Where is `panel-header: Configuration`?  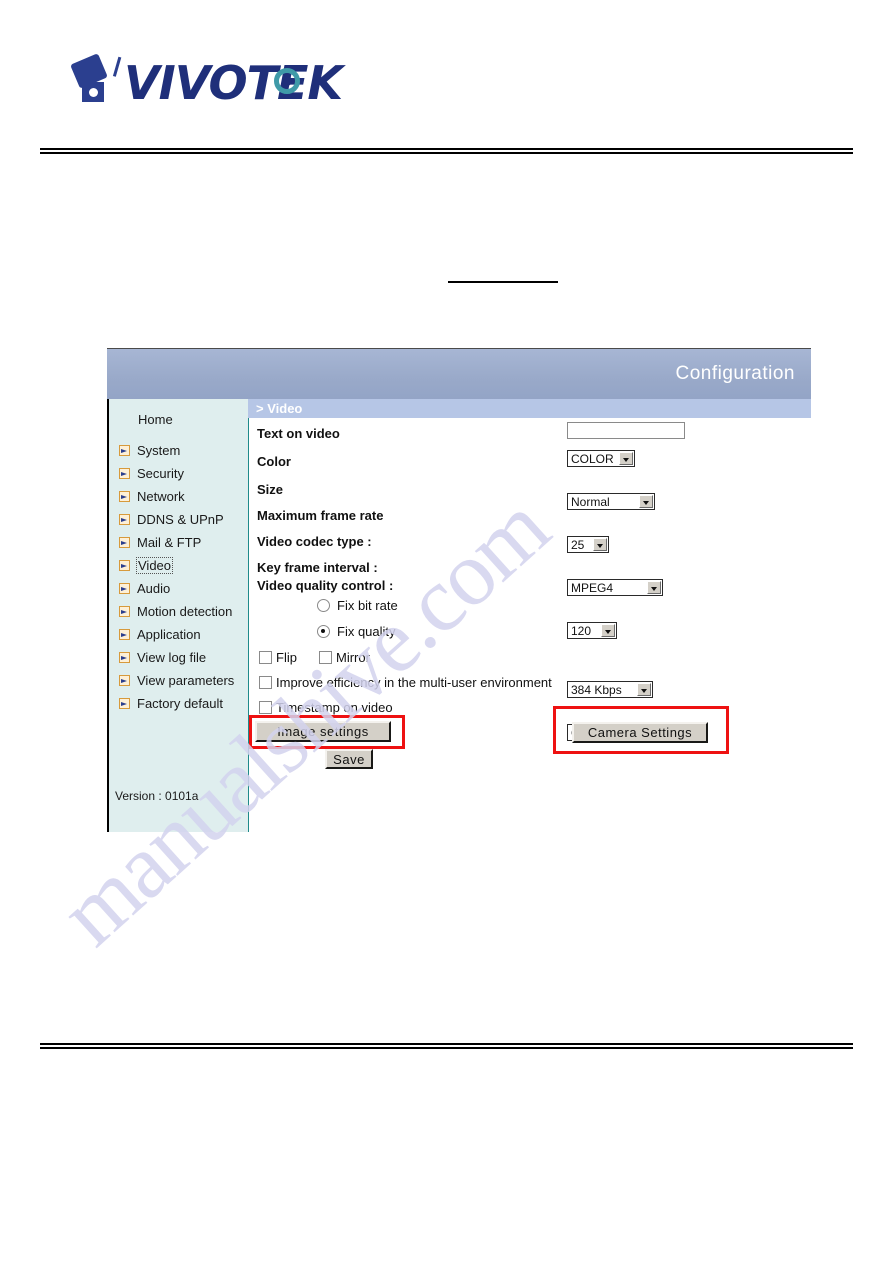 panel-header: Configuration is located at coordinates (459, 374).